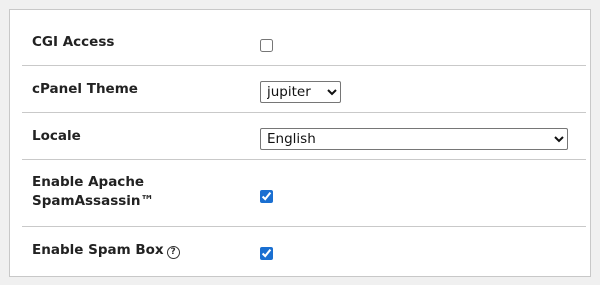  What do you see at coordinates (56, 136) in the screenshot?
I see `locale-label: Locale` at bounding box center [56, 136].